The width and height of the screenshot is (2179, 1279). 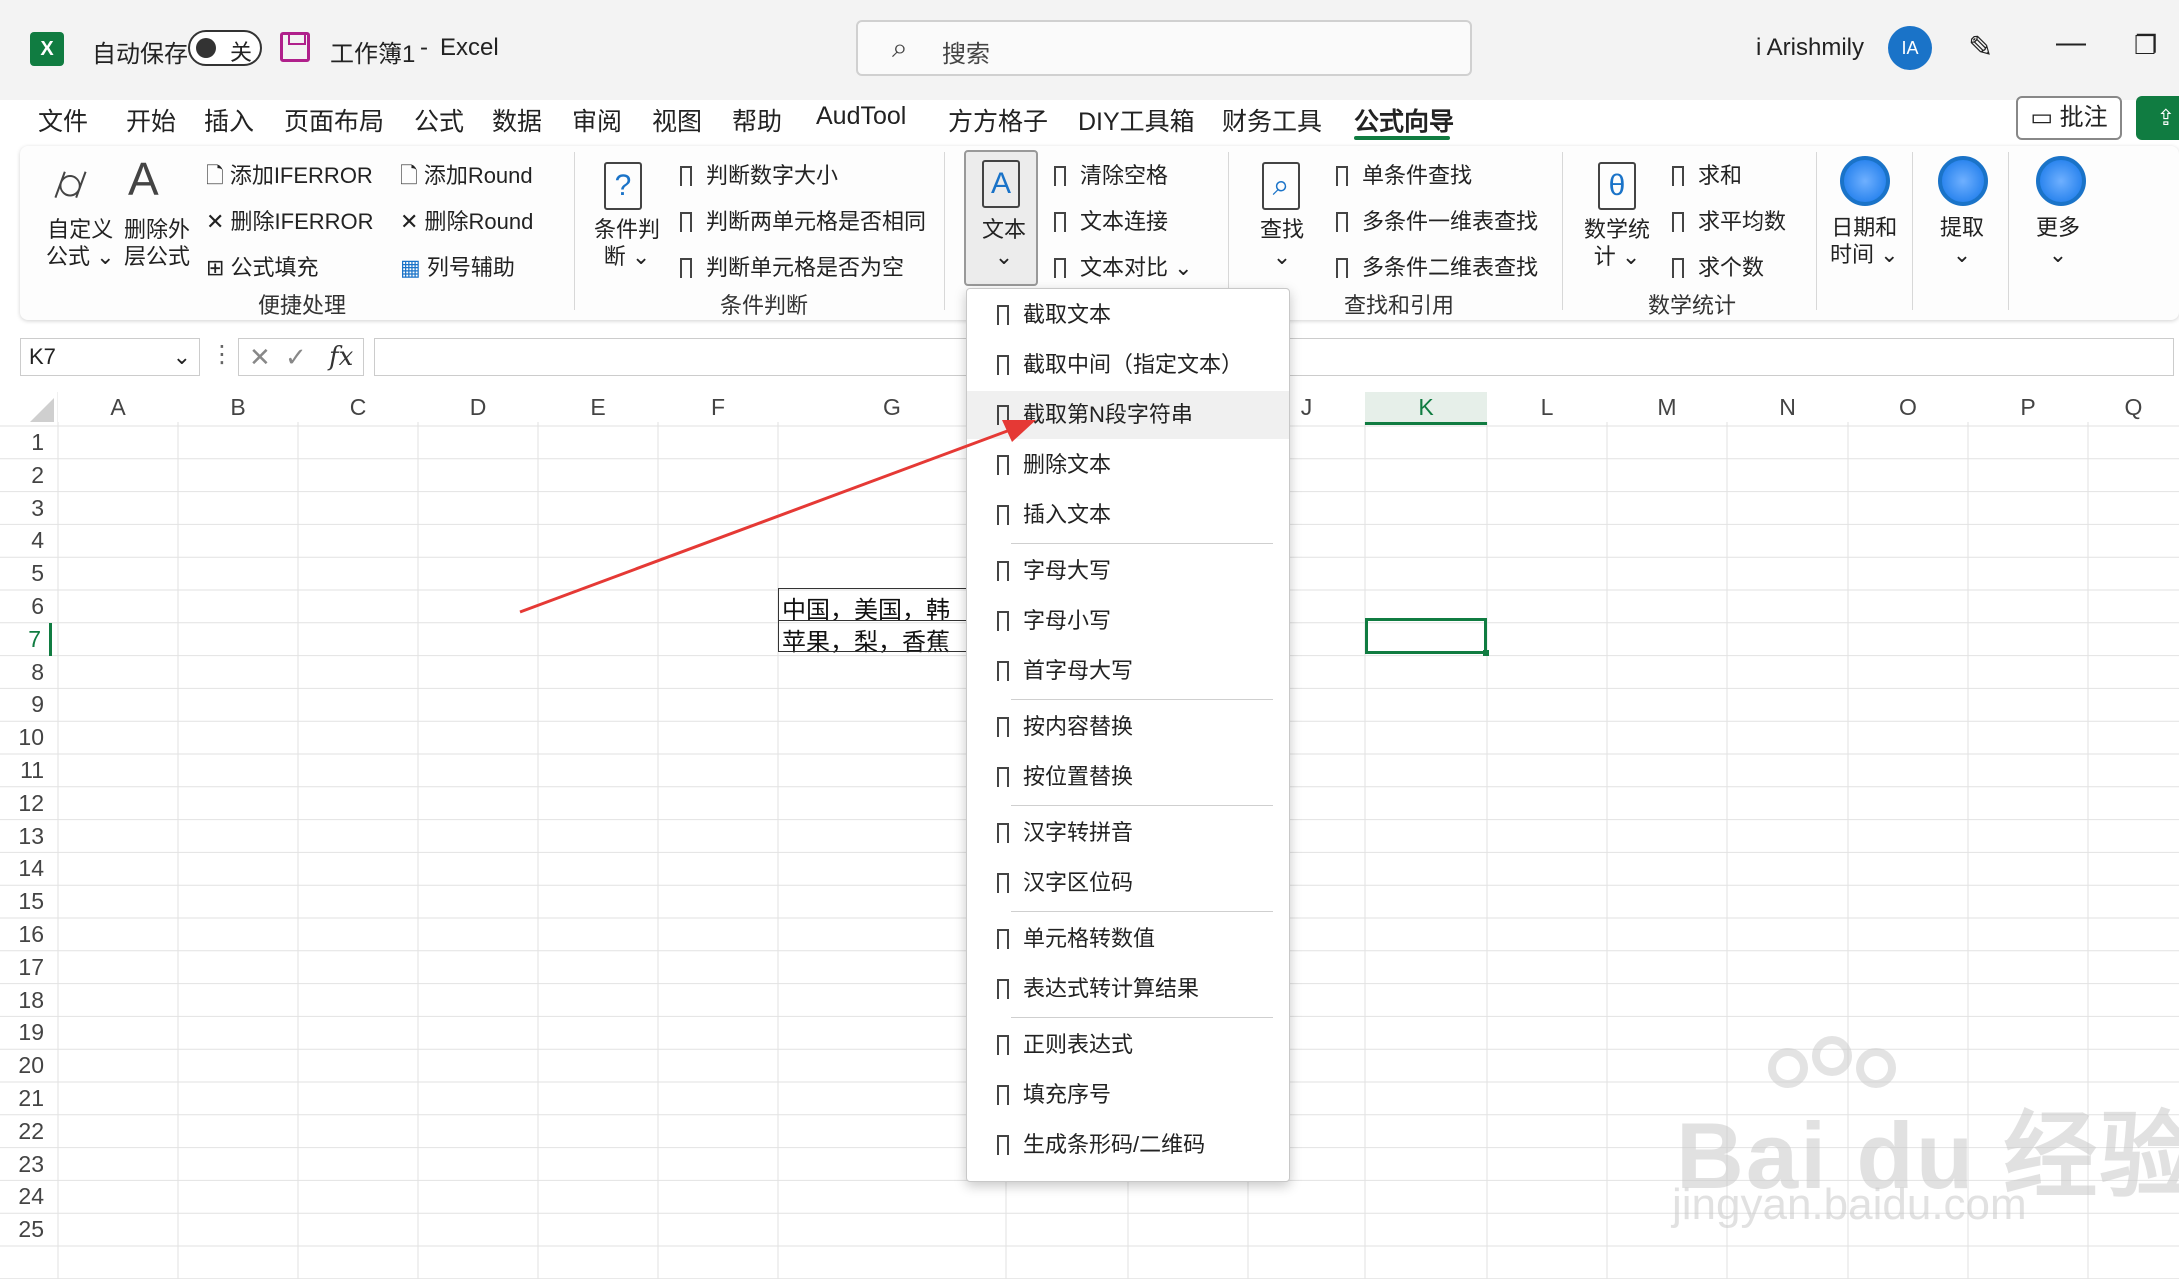 What do you see at coordinates (765, 521) in the screenshot?
I see `arrow-line` at bounding box center [765, 521].